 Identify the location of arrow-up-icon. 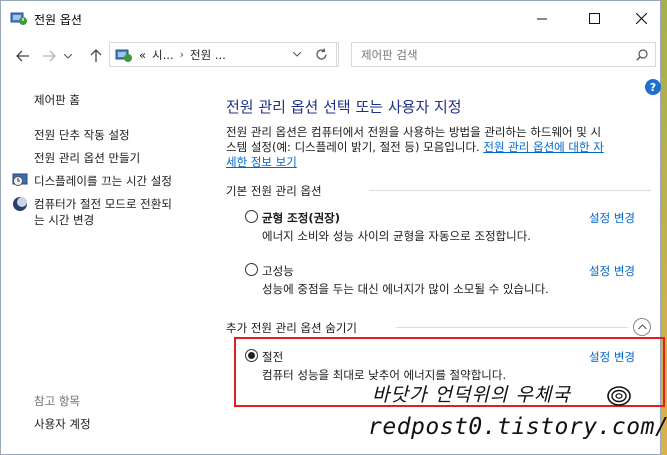
(96, 55).